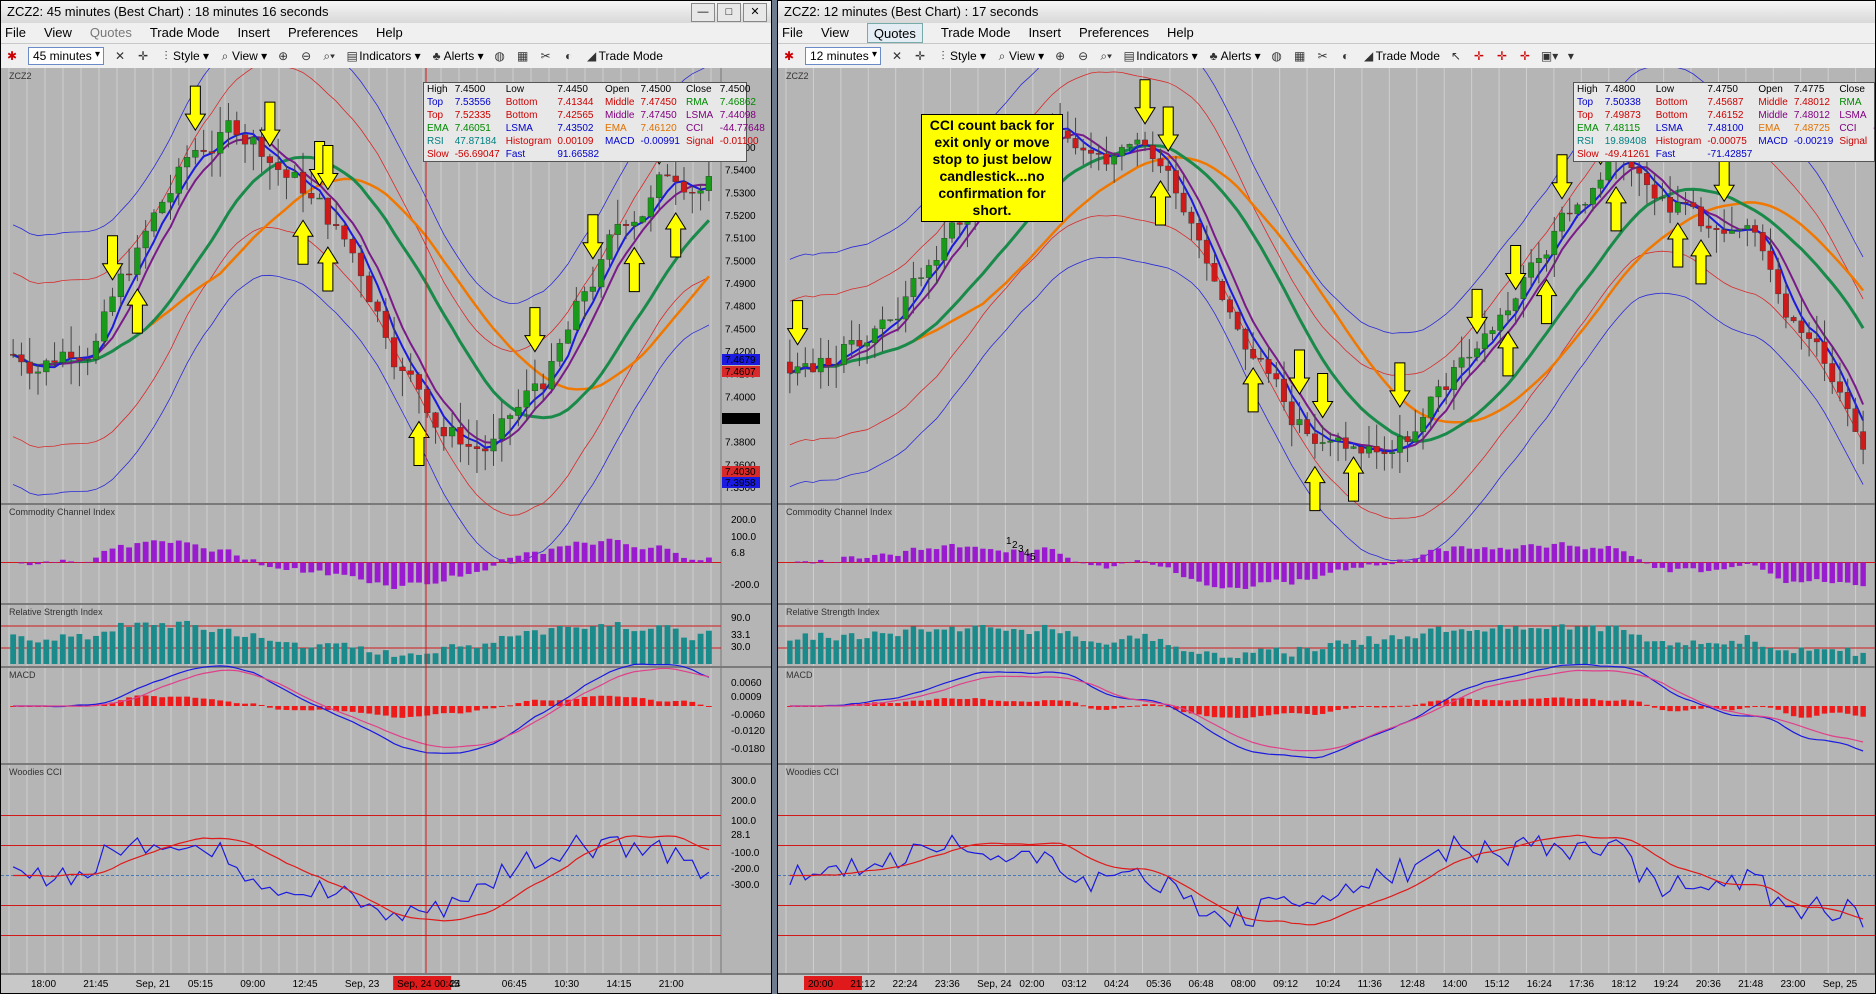 This screenshot has height=994, width=1876. I want to click on time-label: 19:24, so click(1666, 984).